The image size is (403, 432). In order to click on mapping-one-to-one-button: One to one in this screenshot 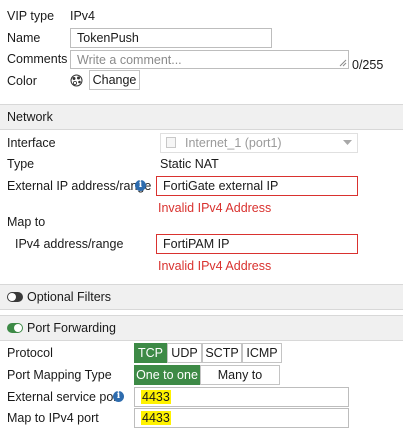, I will do `click(167, 375)`.